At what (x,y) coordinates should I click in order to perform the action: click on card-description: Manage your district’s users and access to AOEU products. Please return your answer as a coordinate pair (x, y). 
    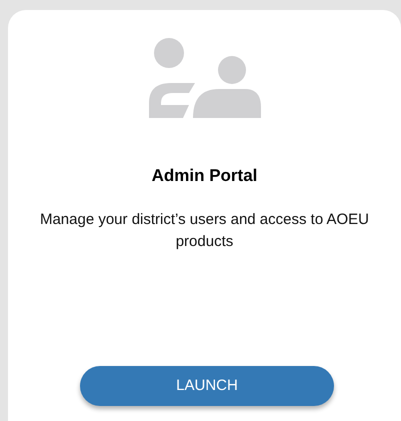
    Looking at the image, I should click on (204, 231).